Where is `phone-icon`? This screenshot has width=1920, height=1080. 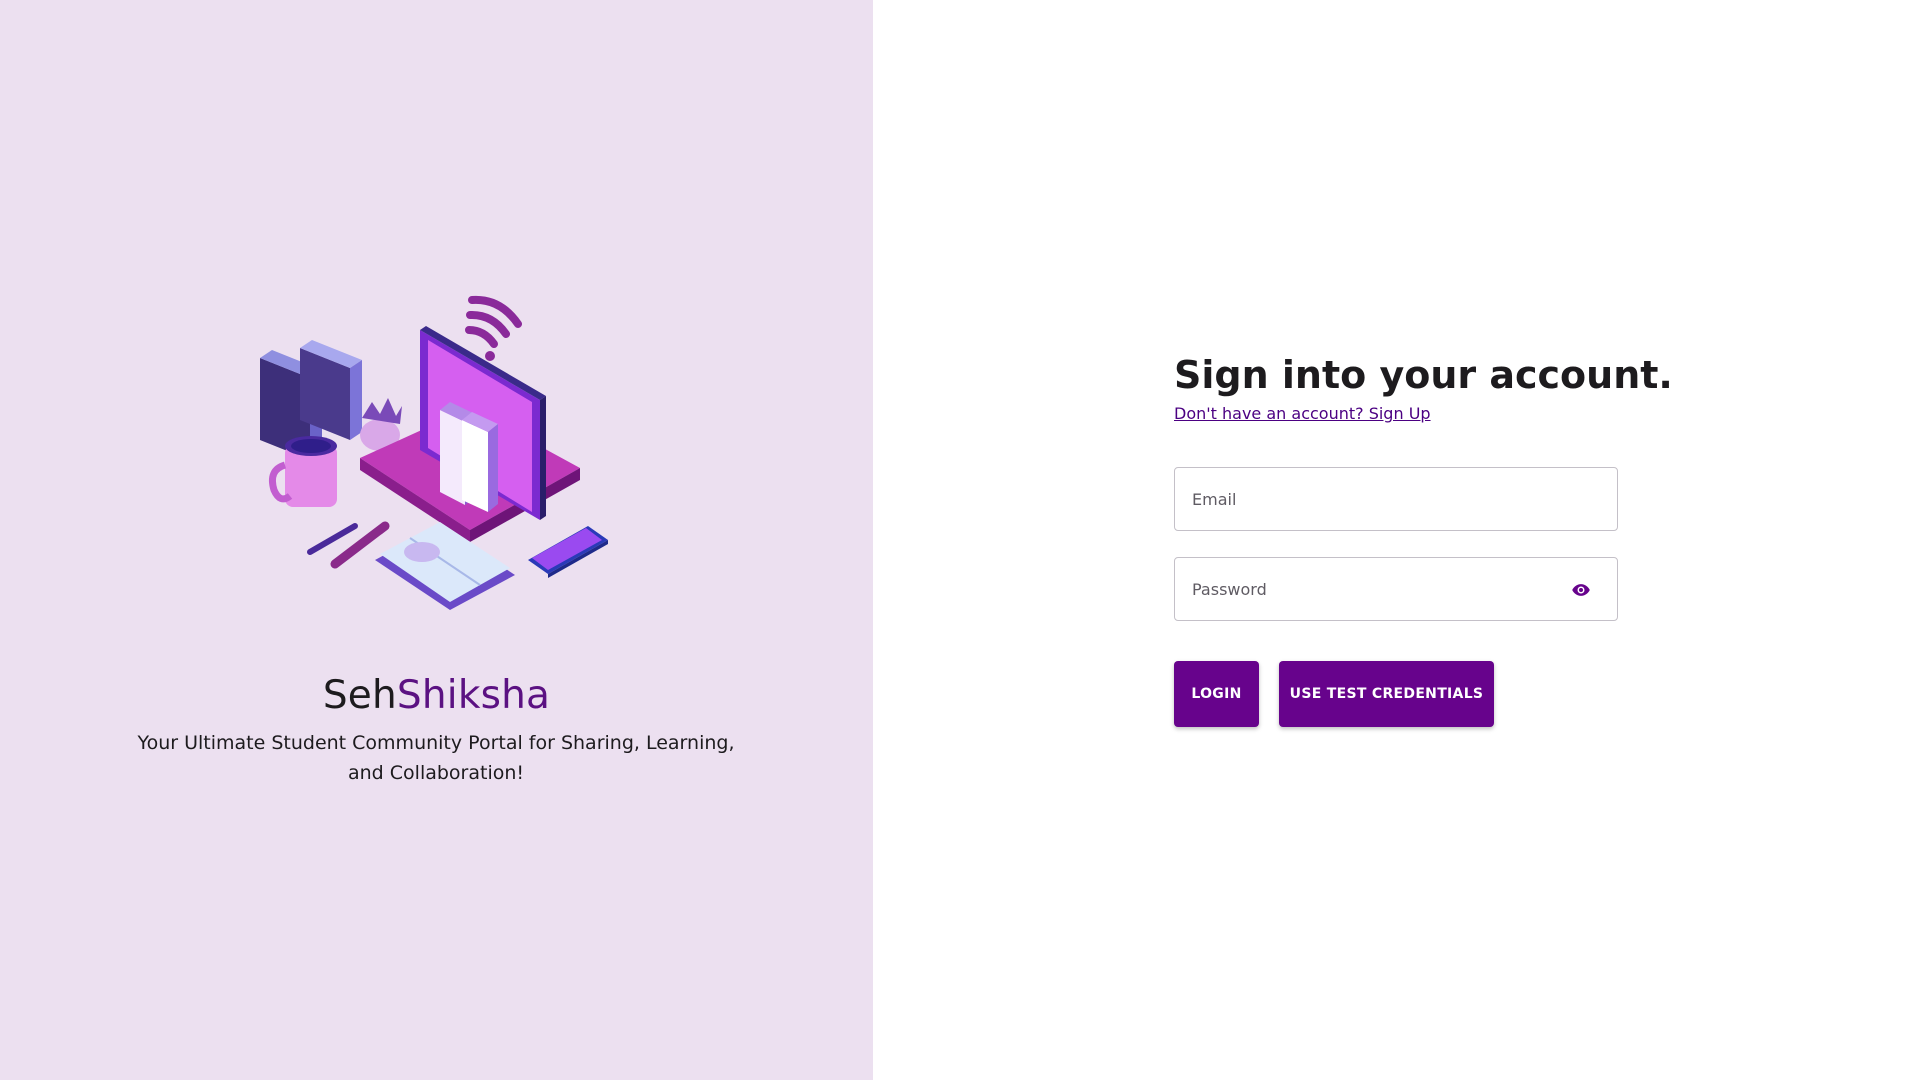
phone-icon is located at coordinates (568, 552).